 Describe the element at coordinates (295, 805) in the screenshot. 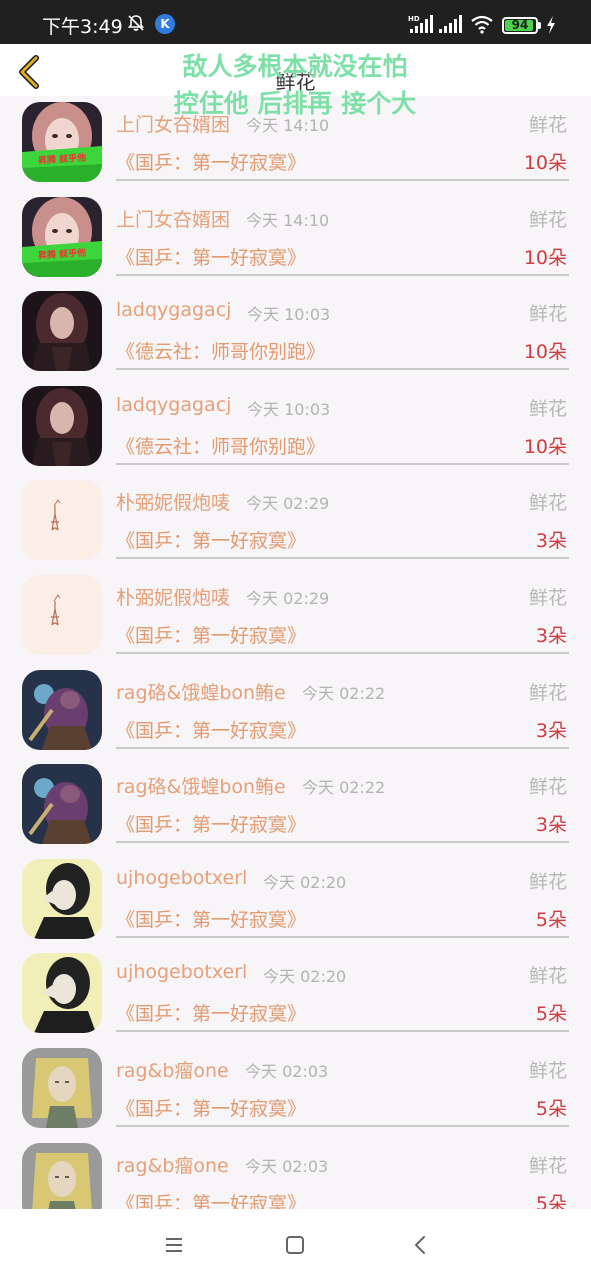

I see `list-item: rag硌&饿蝗bon鲔e 今天 02:22 鲜花《国乒：第一好寂寞》 3朵` at that location.